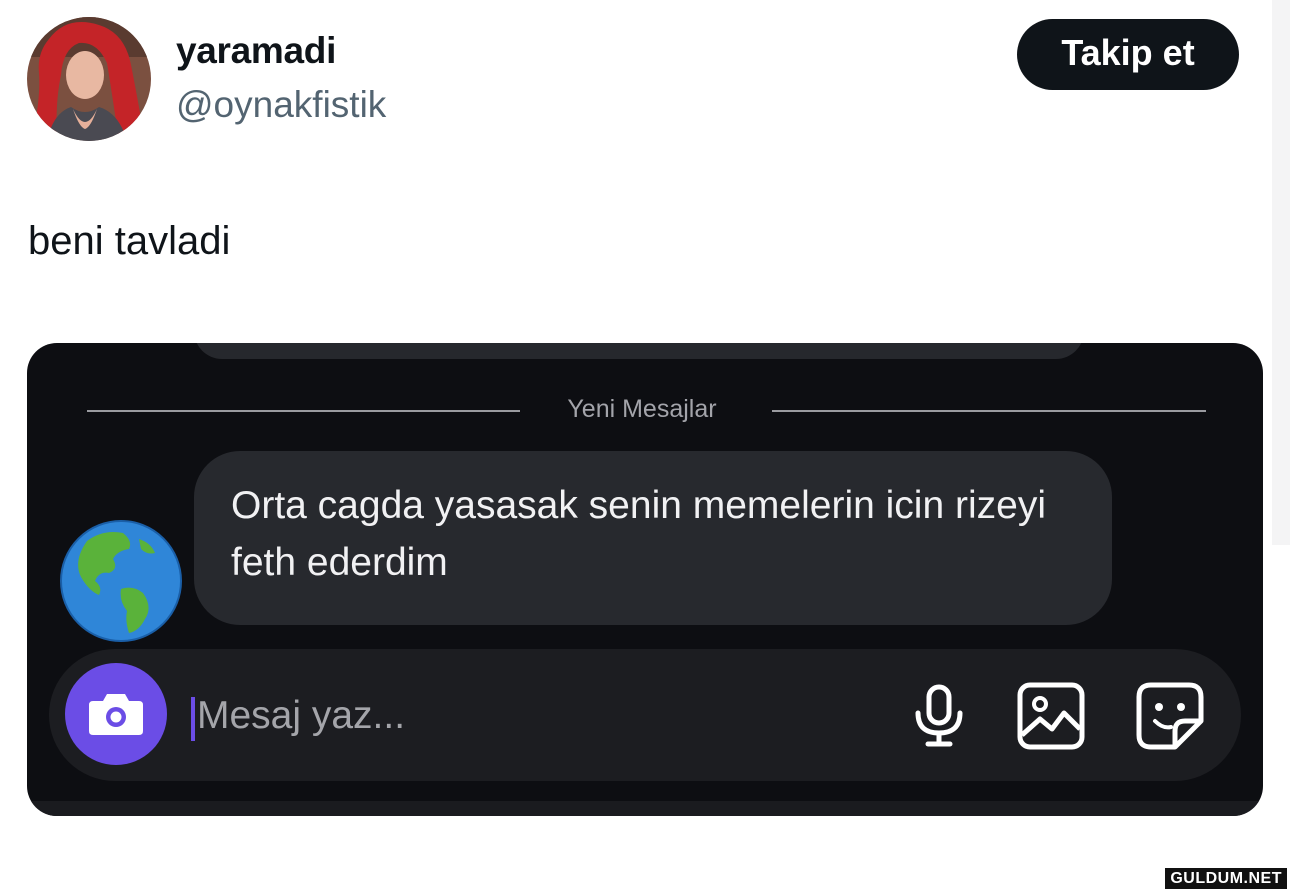 This screenshot has width=1290, height=892. I want to click on avatar, so click(89, 79).